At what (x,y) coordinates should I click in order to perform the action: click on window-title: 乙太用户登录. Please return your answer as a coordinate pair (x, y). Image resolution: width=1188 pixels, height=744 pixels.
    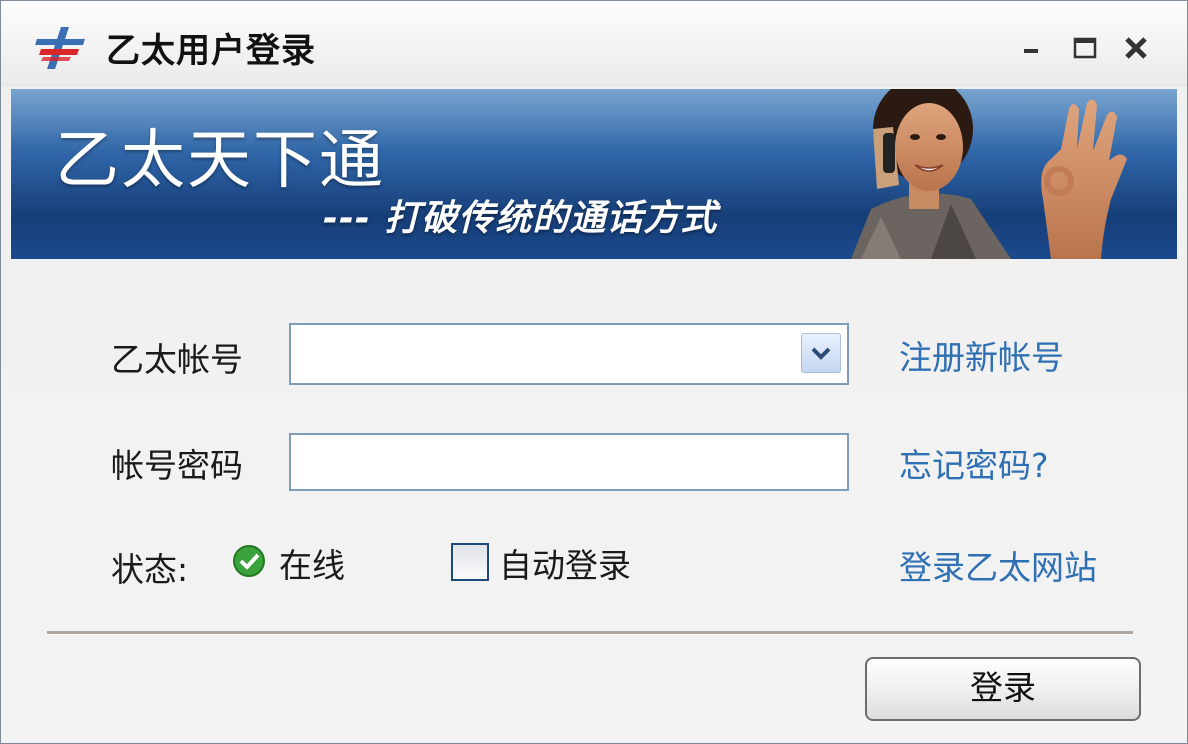
    Looking at the image, I should click on (211, 51).